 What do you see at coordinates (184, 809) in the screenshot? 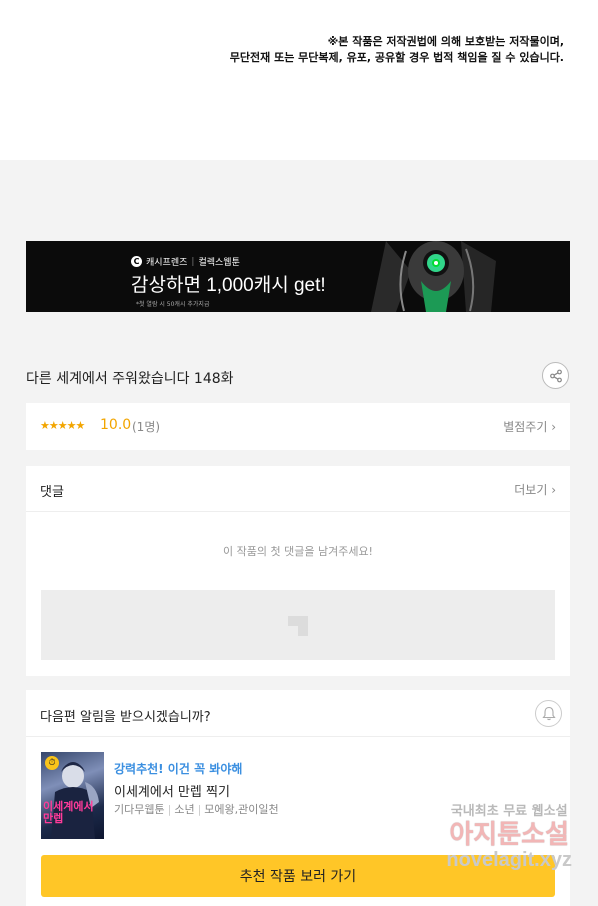
I see `recommend-audience: 소년` at bounding box center [184, 809].